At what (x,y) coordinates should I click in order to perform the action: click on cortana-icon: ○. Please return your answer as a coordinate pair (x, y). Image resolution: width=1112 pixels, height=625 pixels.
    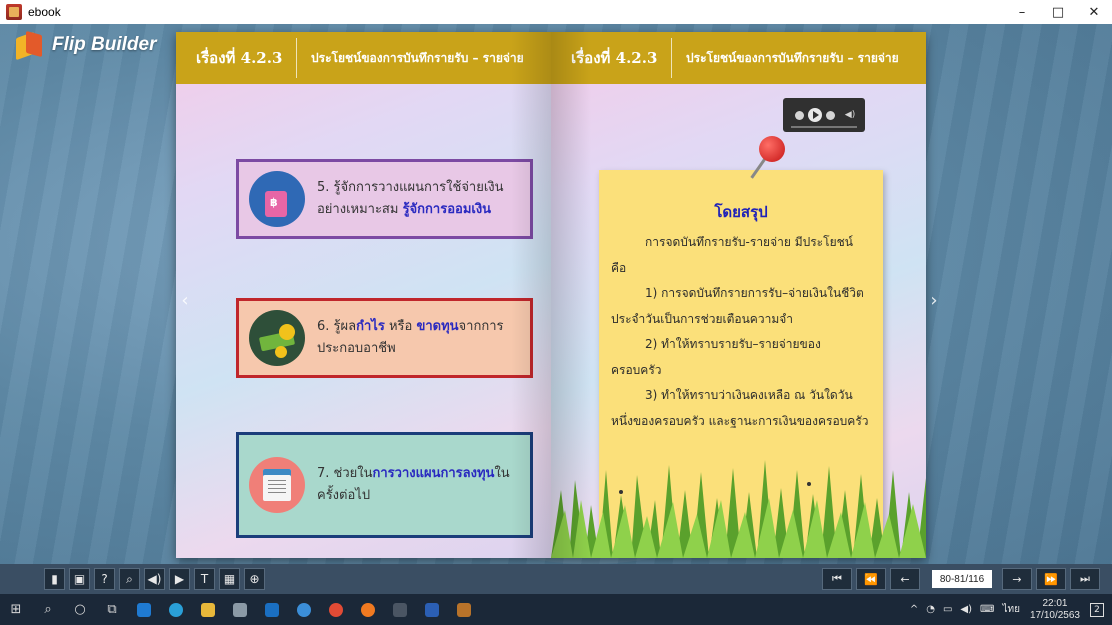
    Looking at the image, I should click on (80, 609).